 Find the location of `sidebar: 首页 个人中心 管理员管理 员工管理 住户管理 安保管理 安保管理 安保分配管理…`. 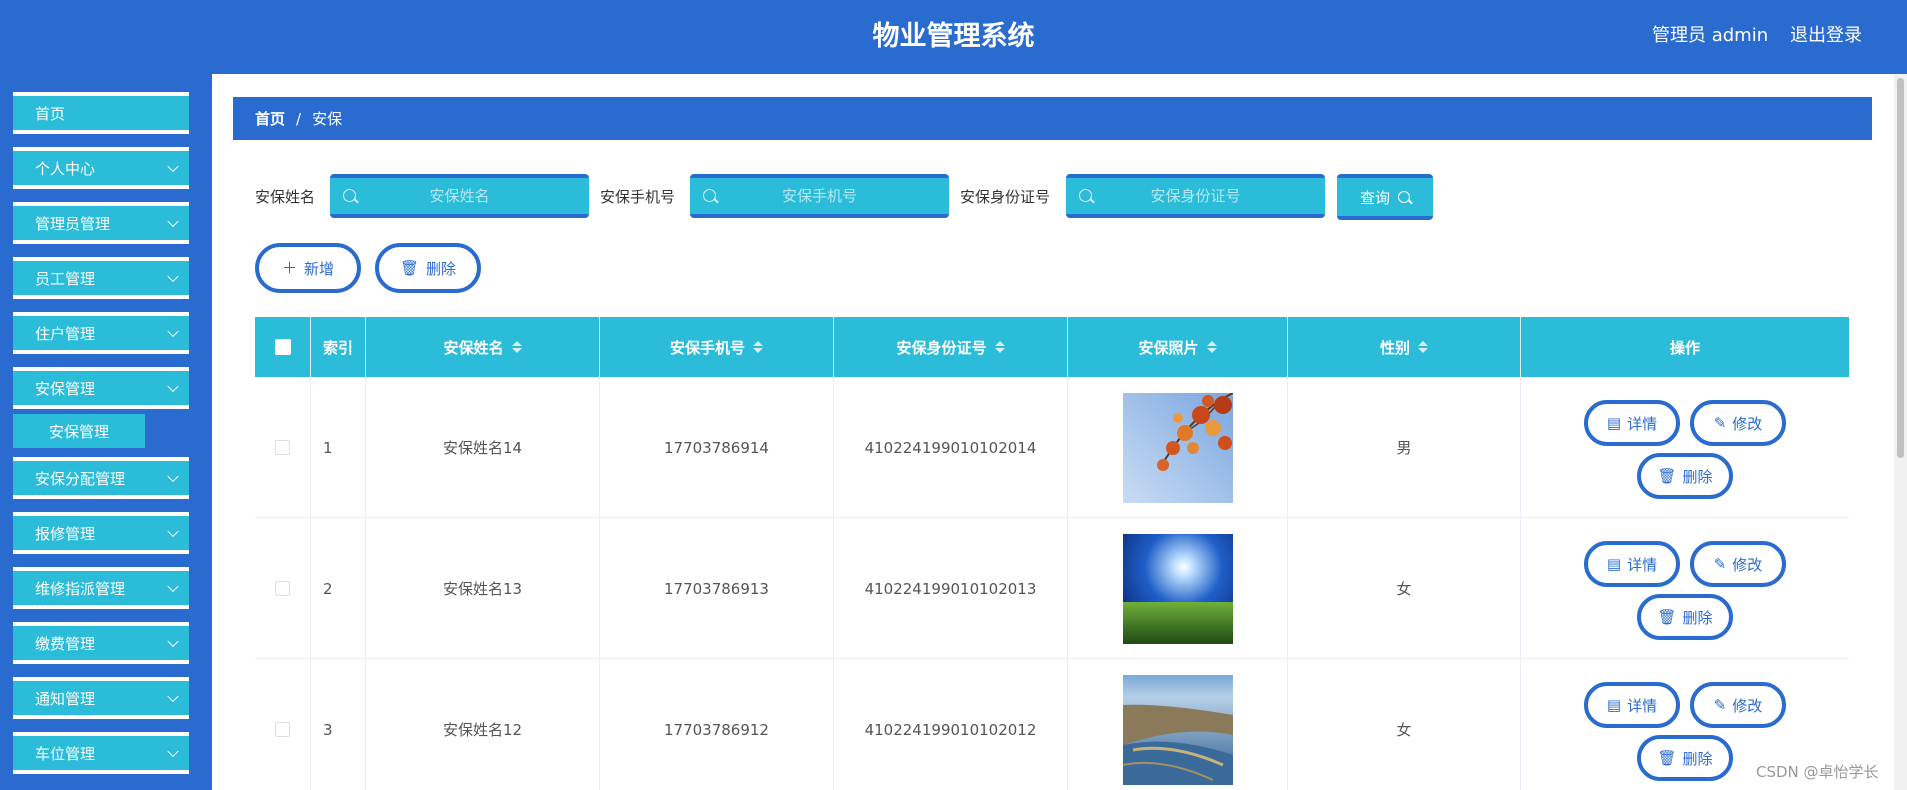

sidebar: 首页 个人中心 管理员管理 员工管理 住户管理 安保管理 安保管理 安保分配管理… is located at coordinates (106, 432).